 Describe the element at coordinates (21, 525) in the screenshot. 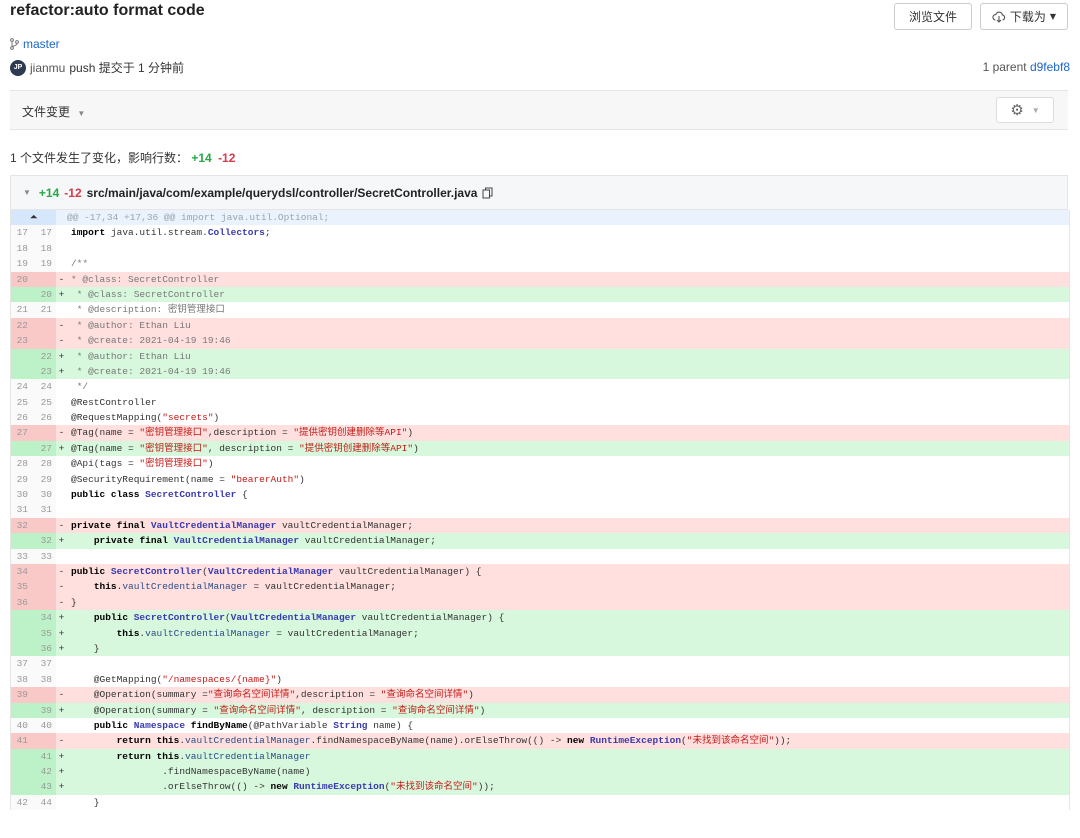

I see `old-line-number: 32` at that location.